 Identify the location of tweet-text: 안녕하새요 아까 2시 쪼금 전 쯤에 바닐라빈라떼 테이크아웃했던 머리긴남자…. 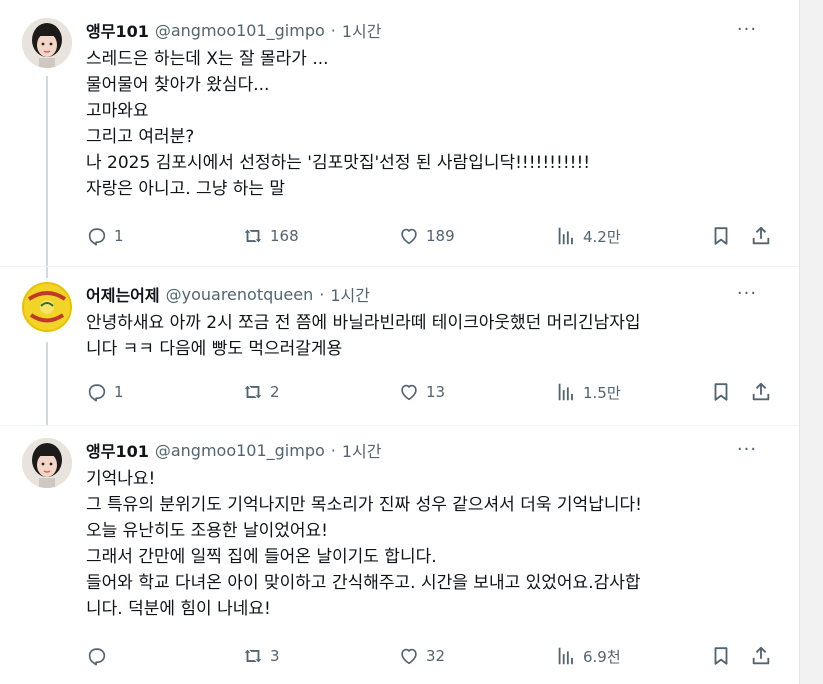
(436, 336).